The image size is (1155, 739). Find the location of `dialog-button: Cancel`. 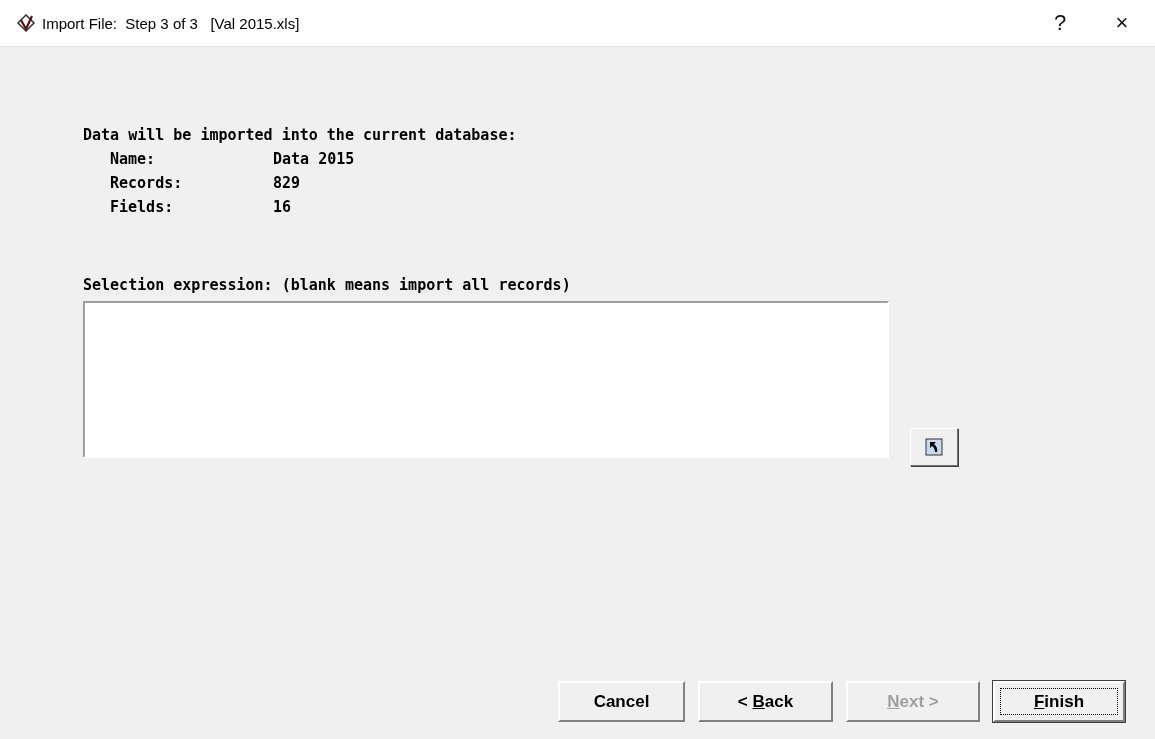

dialog-button: Cancel is located at coordinates (621, 701).